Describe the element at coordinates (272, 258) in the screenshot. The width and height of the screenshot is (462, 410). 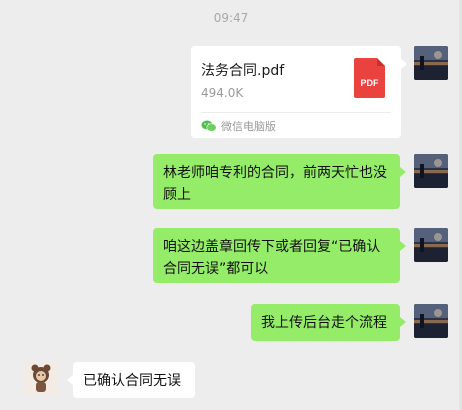
I see `message-text: 咱这边盖章回传下或者回复“已确认合同无误”都可以` at that location.